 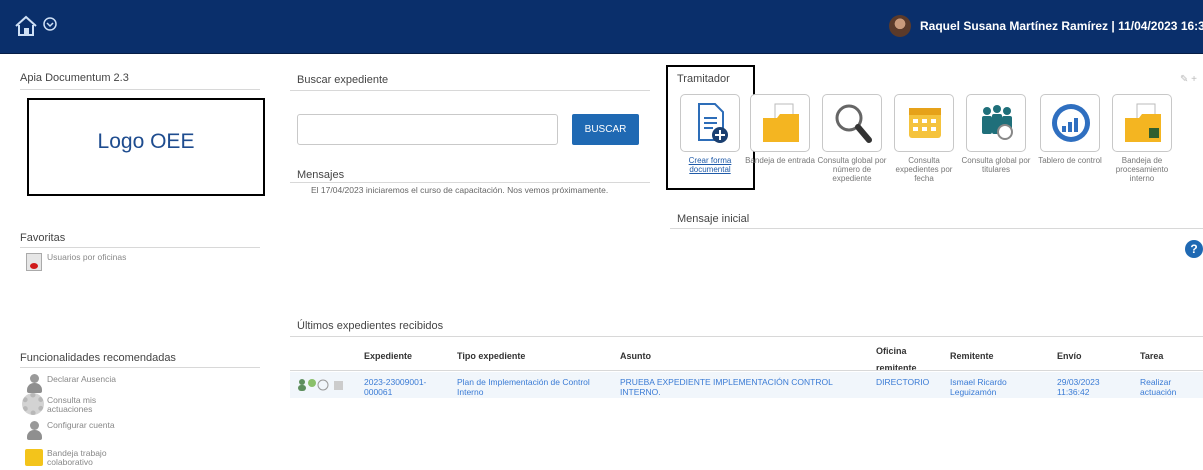 What do you see at coordinates (34, 457) in the screenshot?
I see `tray-icon` at bounding box center [34, 457].